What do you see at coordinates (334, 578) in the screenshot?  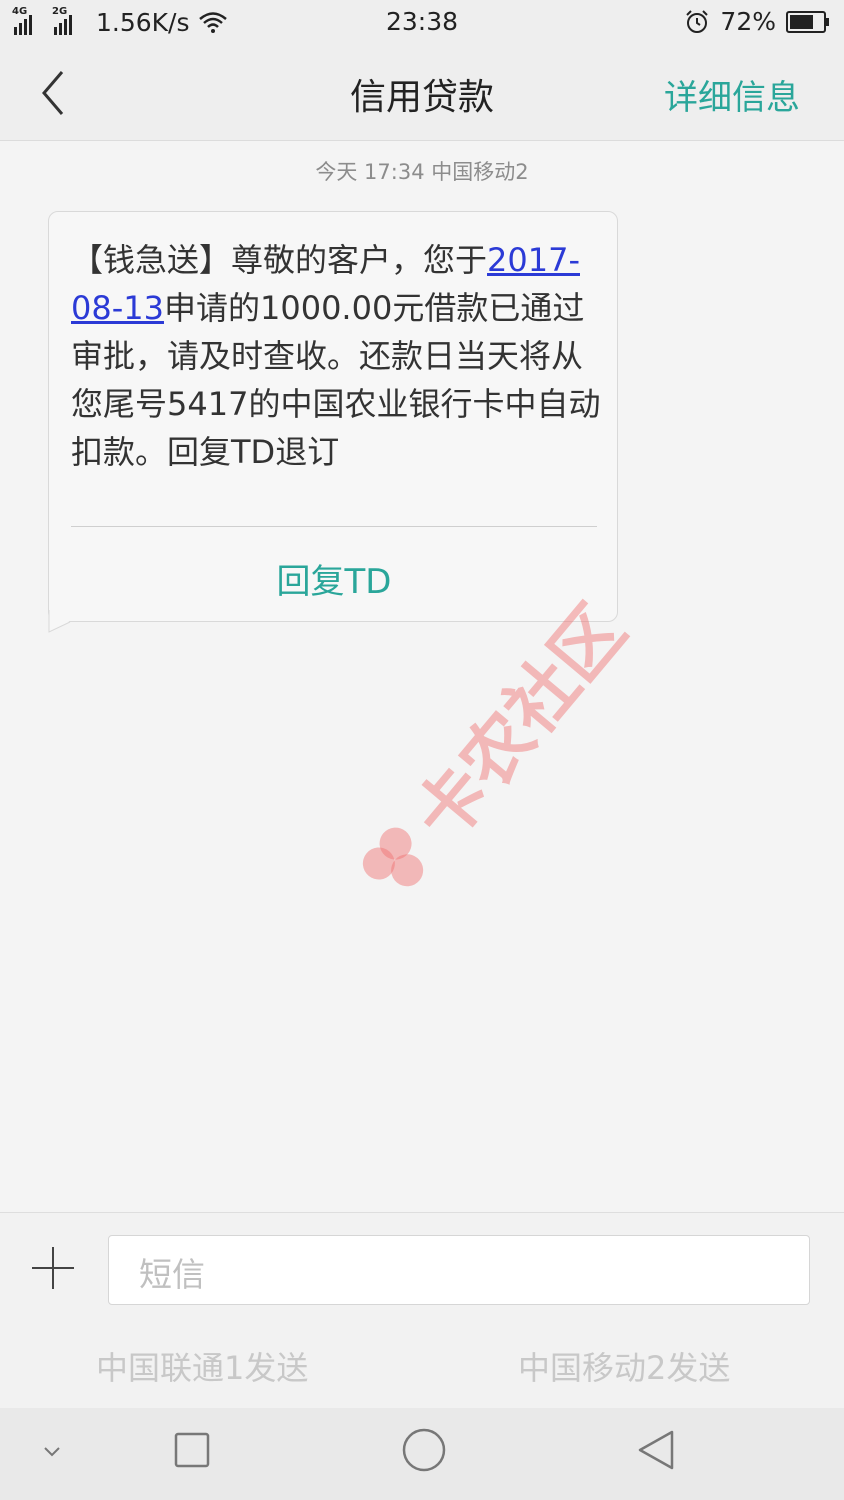 I see `quick-reply-button: 回复TD` at bounding box center [334, 578].